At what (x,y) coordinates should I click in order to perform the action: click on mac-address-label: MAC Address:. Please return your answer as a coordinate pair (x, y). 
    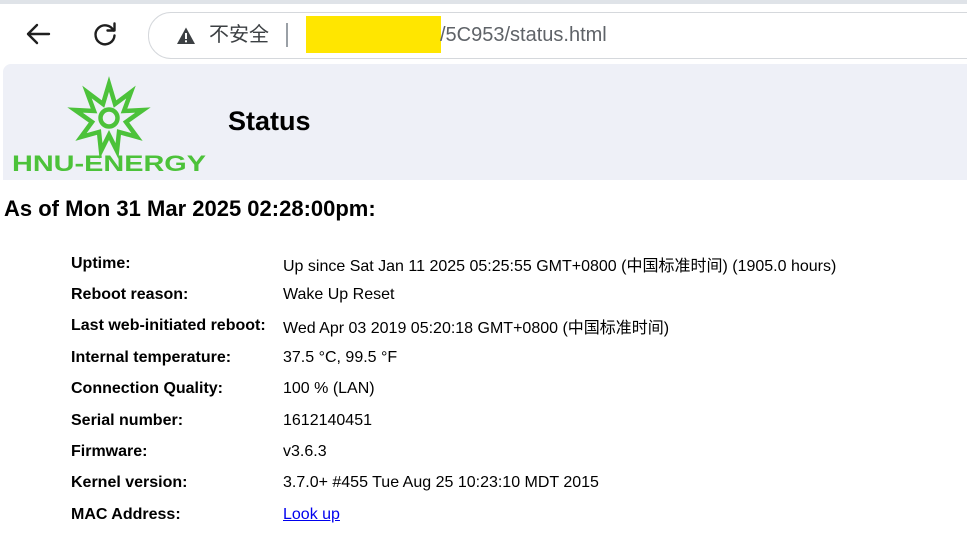
    Looking at the image, I should click on (126, 514).